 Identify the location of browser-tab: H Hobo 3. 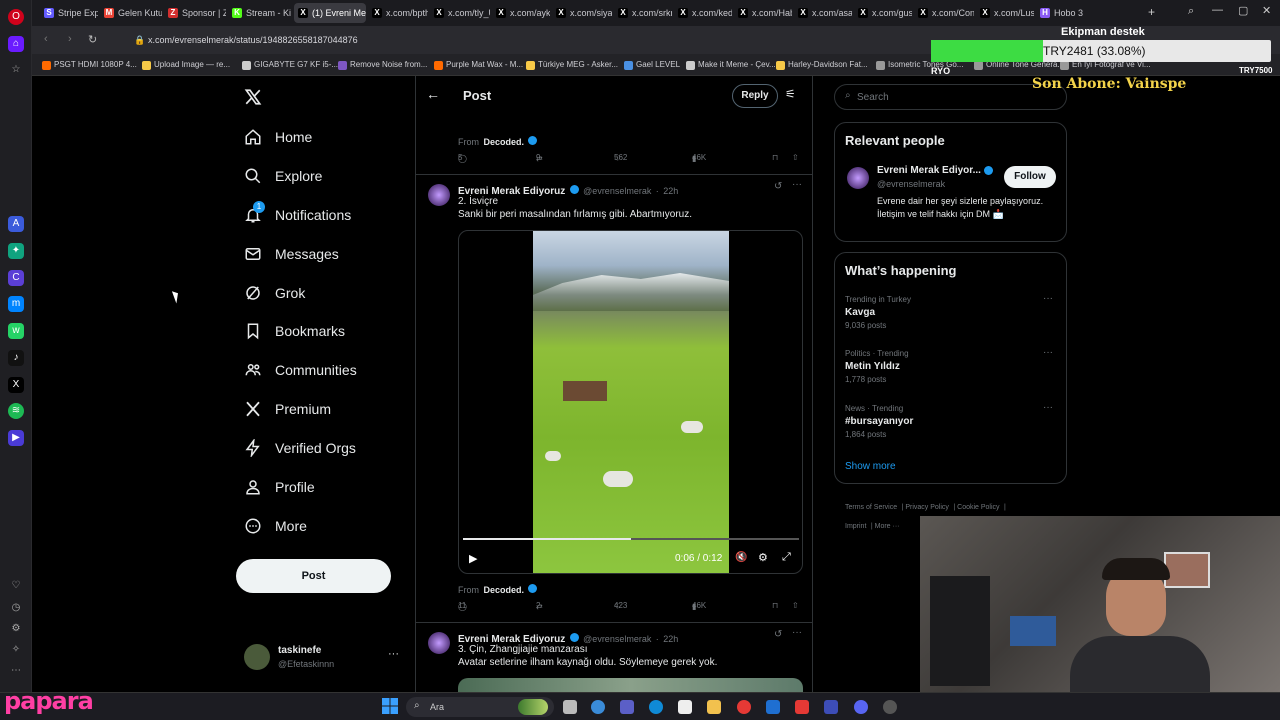
(1061, 13).